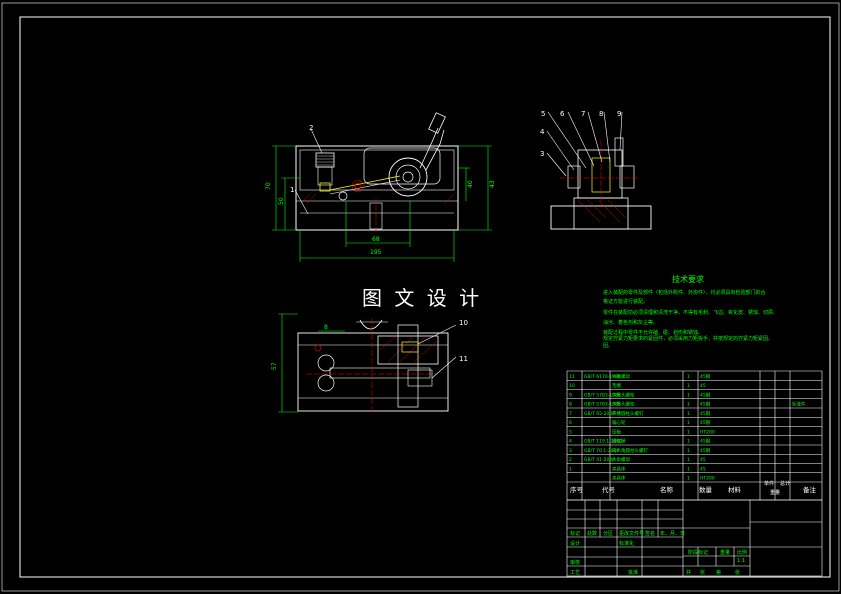  I want to click on dim-h4: 43, so click(492, 184).